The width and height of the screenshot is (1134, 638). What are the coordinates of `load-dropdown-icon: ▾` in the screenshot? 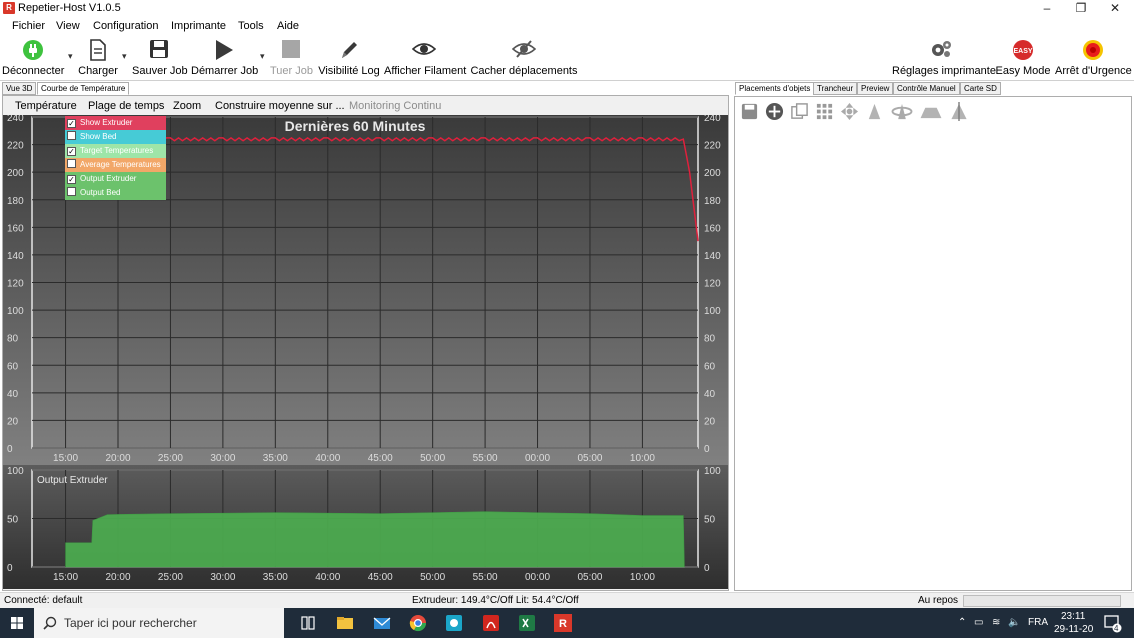 It's located at (124, 56).